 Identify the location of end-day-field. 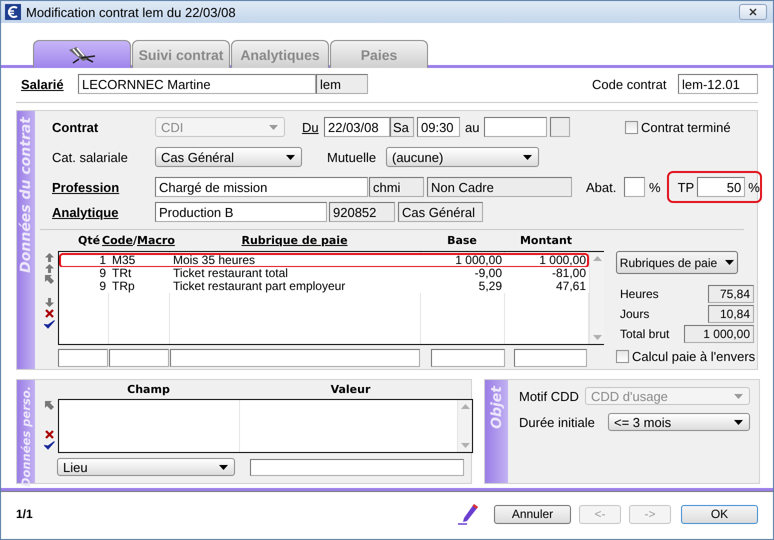
(560, 127).